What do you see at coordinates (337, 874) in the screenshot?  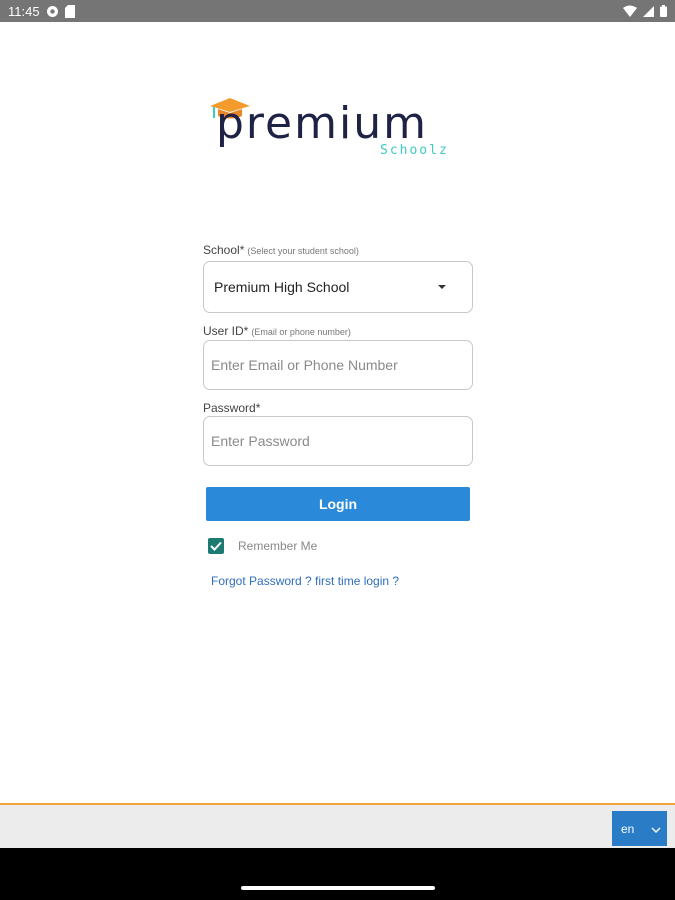 I see `system-navigation-bar` at bounding box center [337, 874].